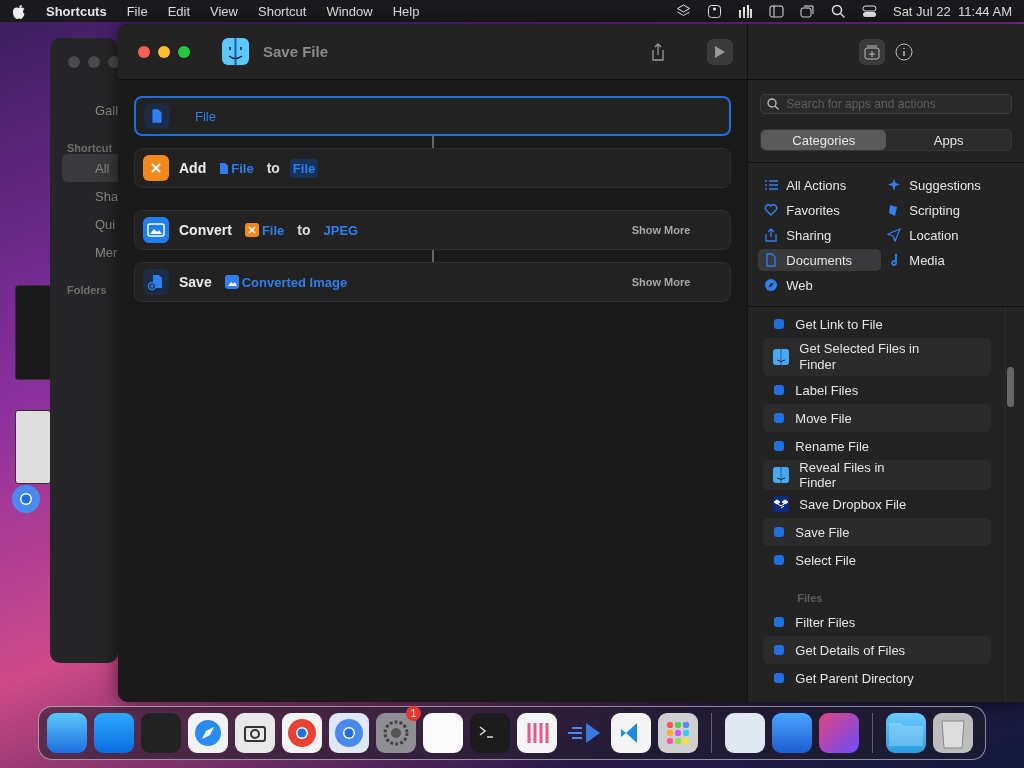 This screenshot has height=768, width=1024. I want to click on columns-icon, so click(537, 733).